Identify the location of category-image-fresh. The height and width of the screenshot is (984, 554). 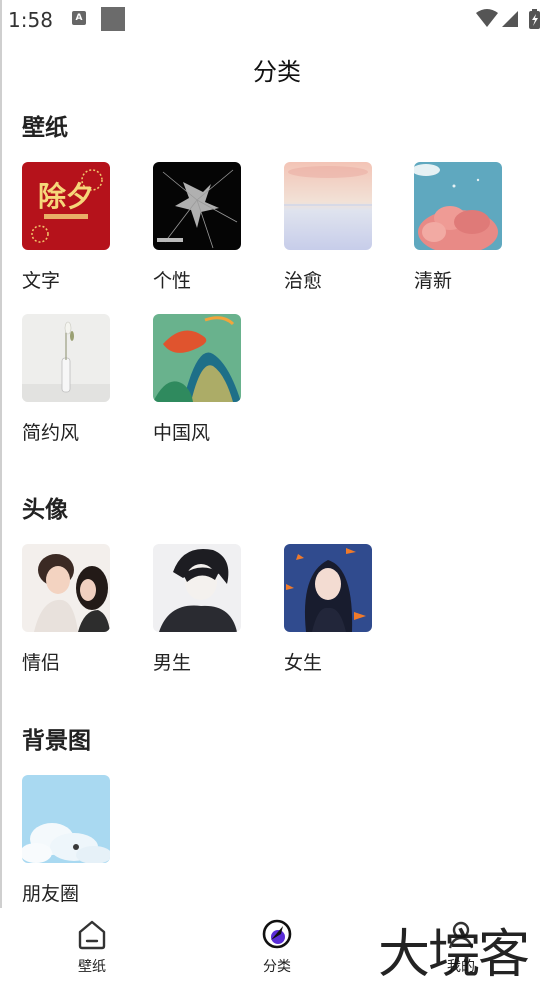
(458, 206).